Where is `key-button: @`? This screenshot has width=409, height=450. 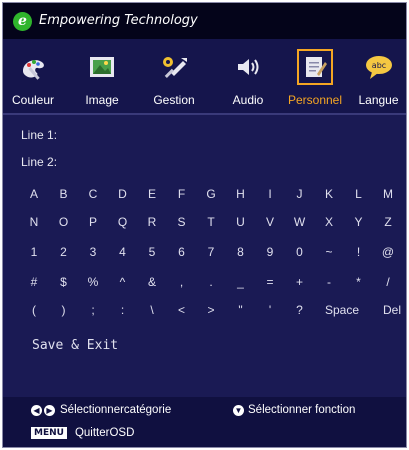
key-button: @ is located at coordinates (388, 252).